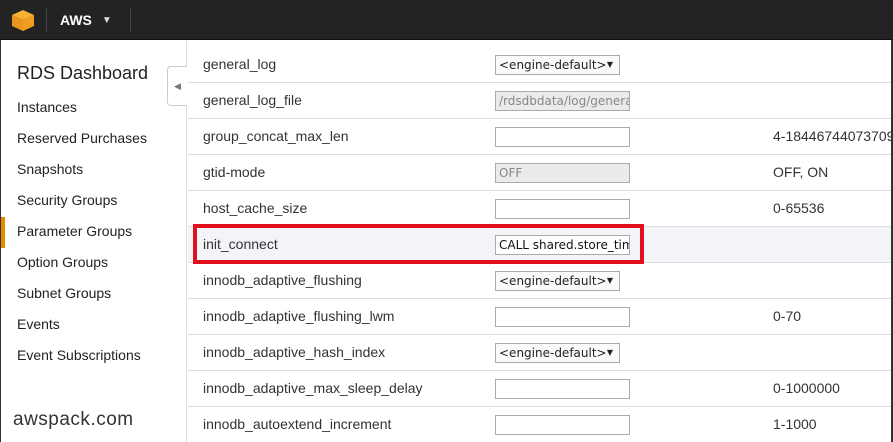 Image resolution: width=893 pixels, height=442 pixels. Describe the element at coordinates (94, 139) in the screenshot. I see `sidebar-item-reserved-purchases: Reserved Purchases` at that location.